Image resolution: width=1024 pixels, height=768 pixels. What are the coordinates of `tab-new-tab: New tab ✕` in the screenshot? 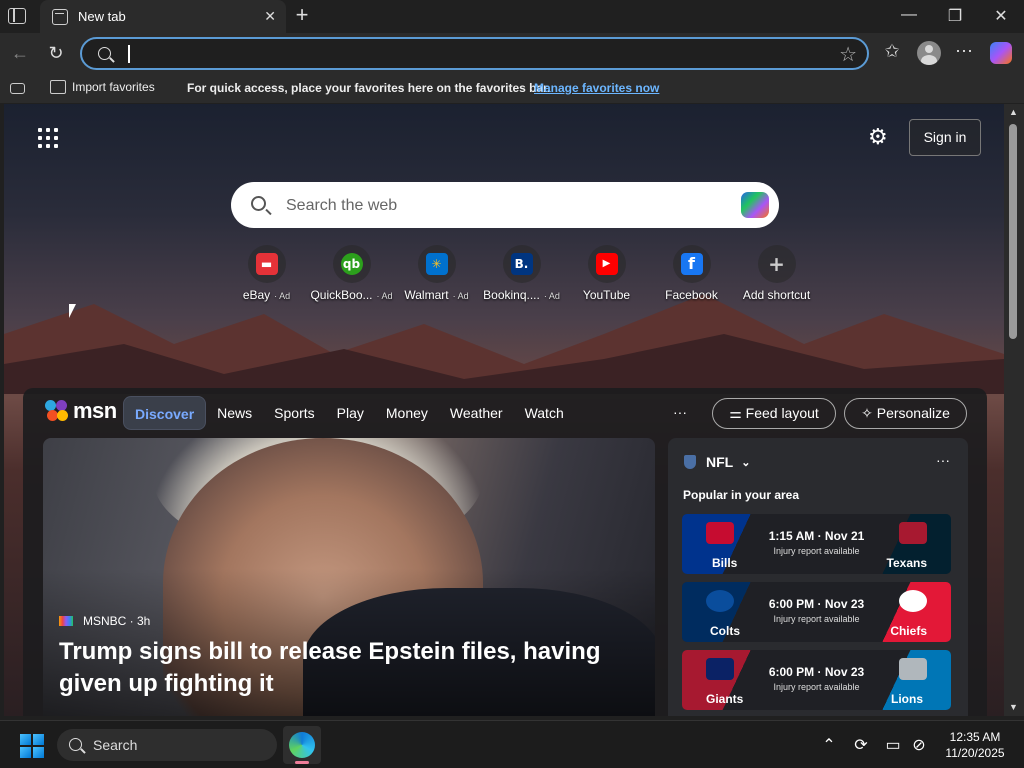 It's located at (163, 16).